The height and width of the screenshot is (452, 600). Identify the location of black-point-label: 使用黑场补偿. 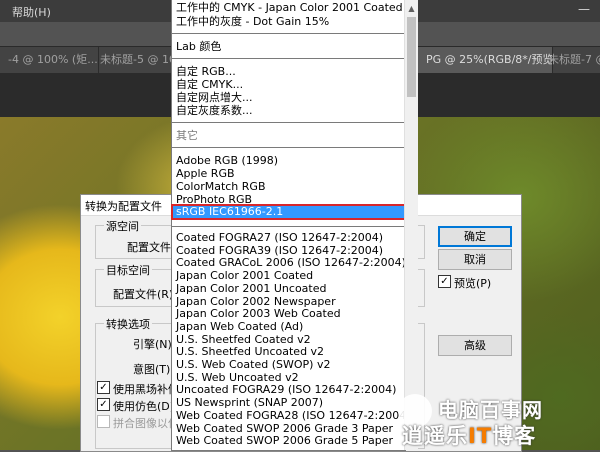
(146, 389).